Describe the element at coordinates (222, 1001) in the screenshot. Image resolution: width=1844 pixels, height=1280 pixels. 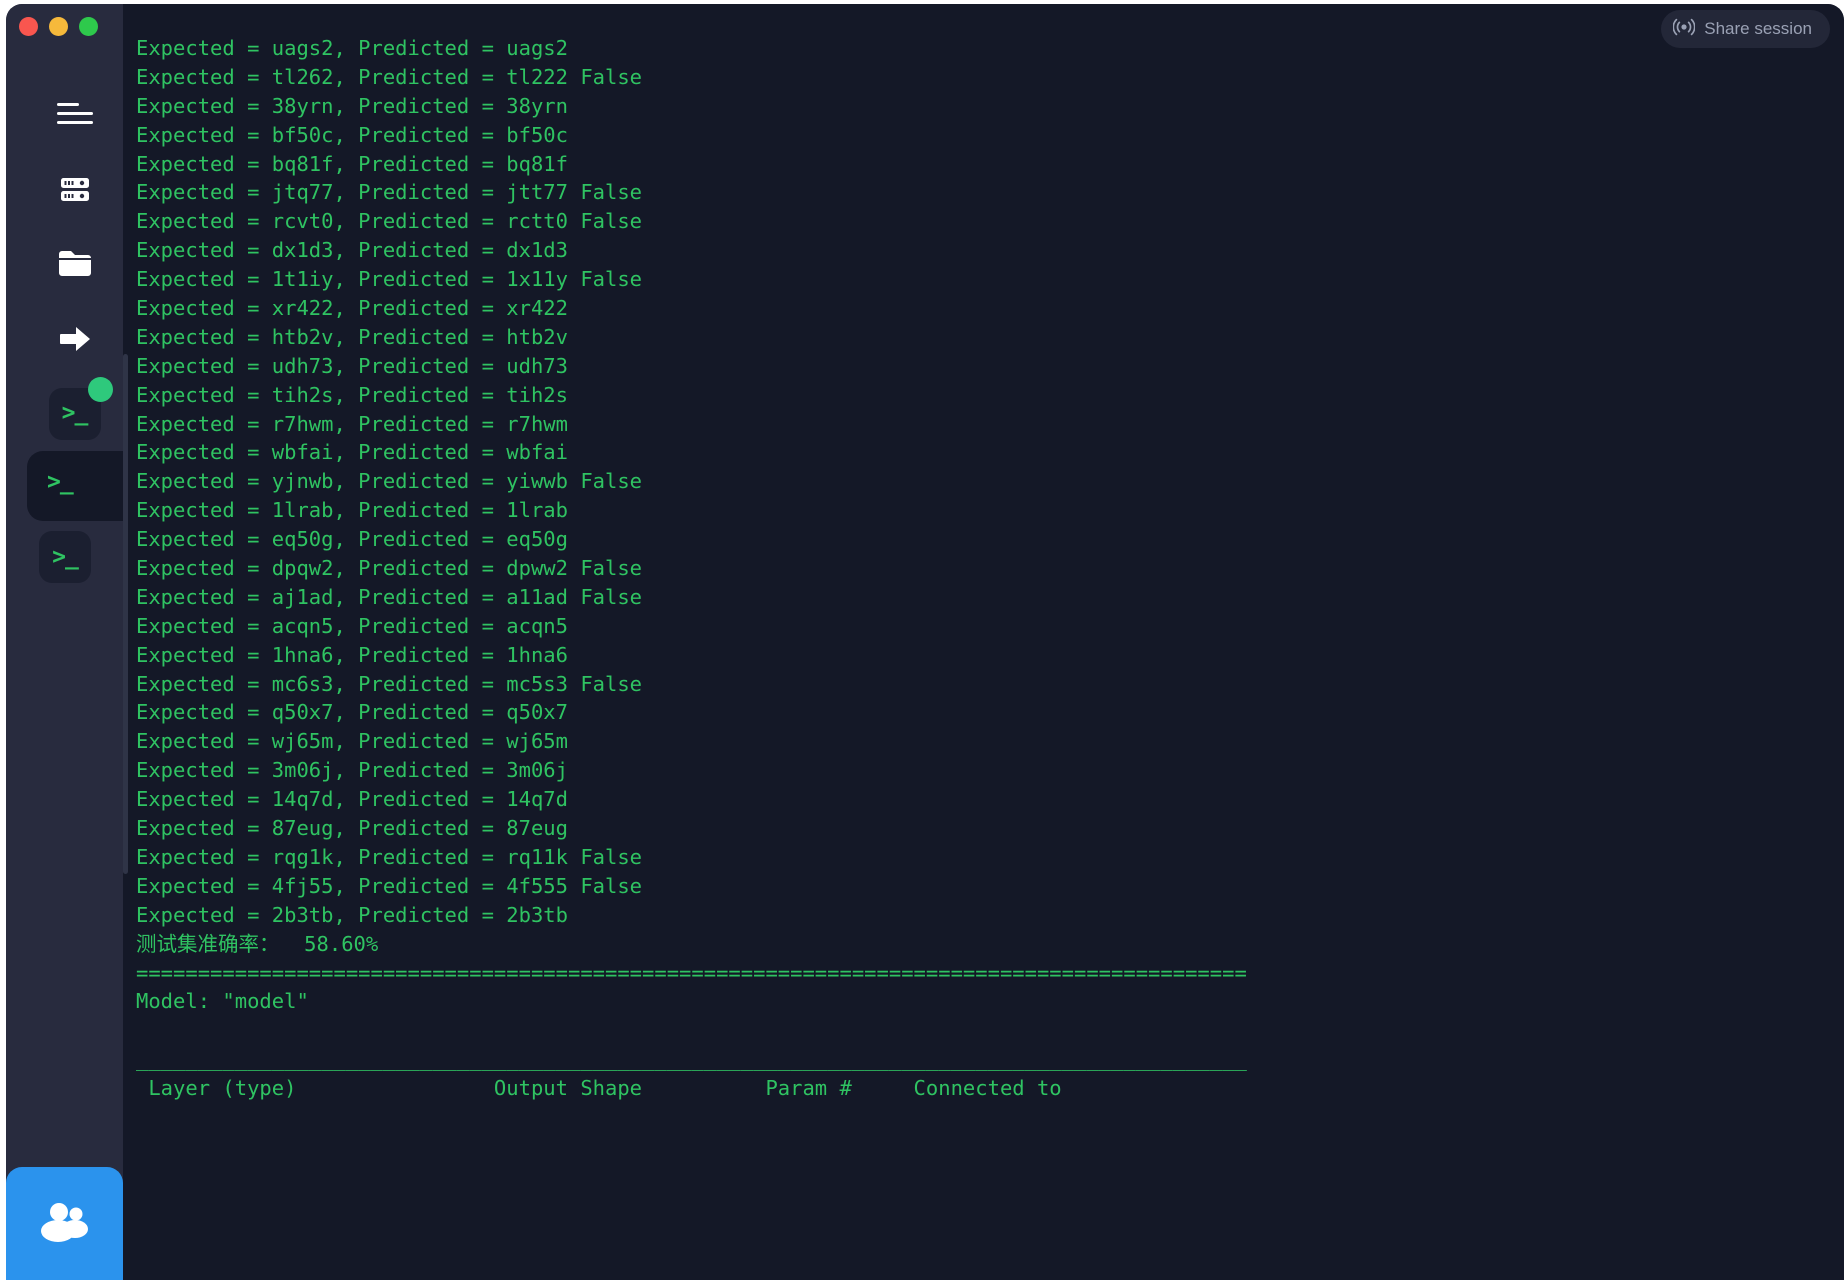
I see `terminal-line: Model: "model"` at that location.